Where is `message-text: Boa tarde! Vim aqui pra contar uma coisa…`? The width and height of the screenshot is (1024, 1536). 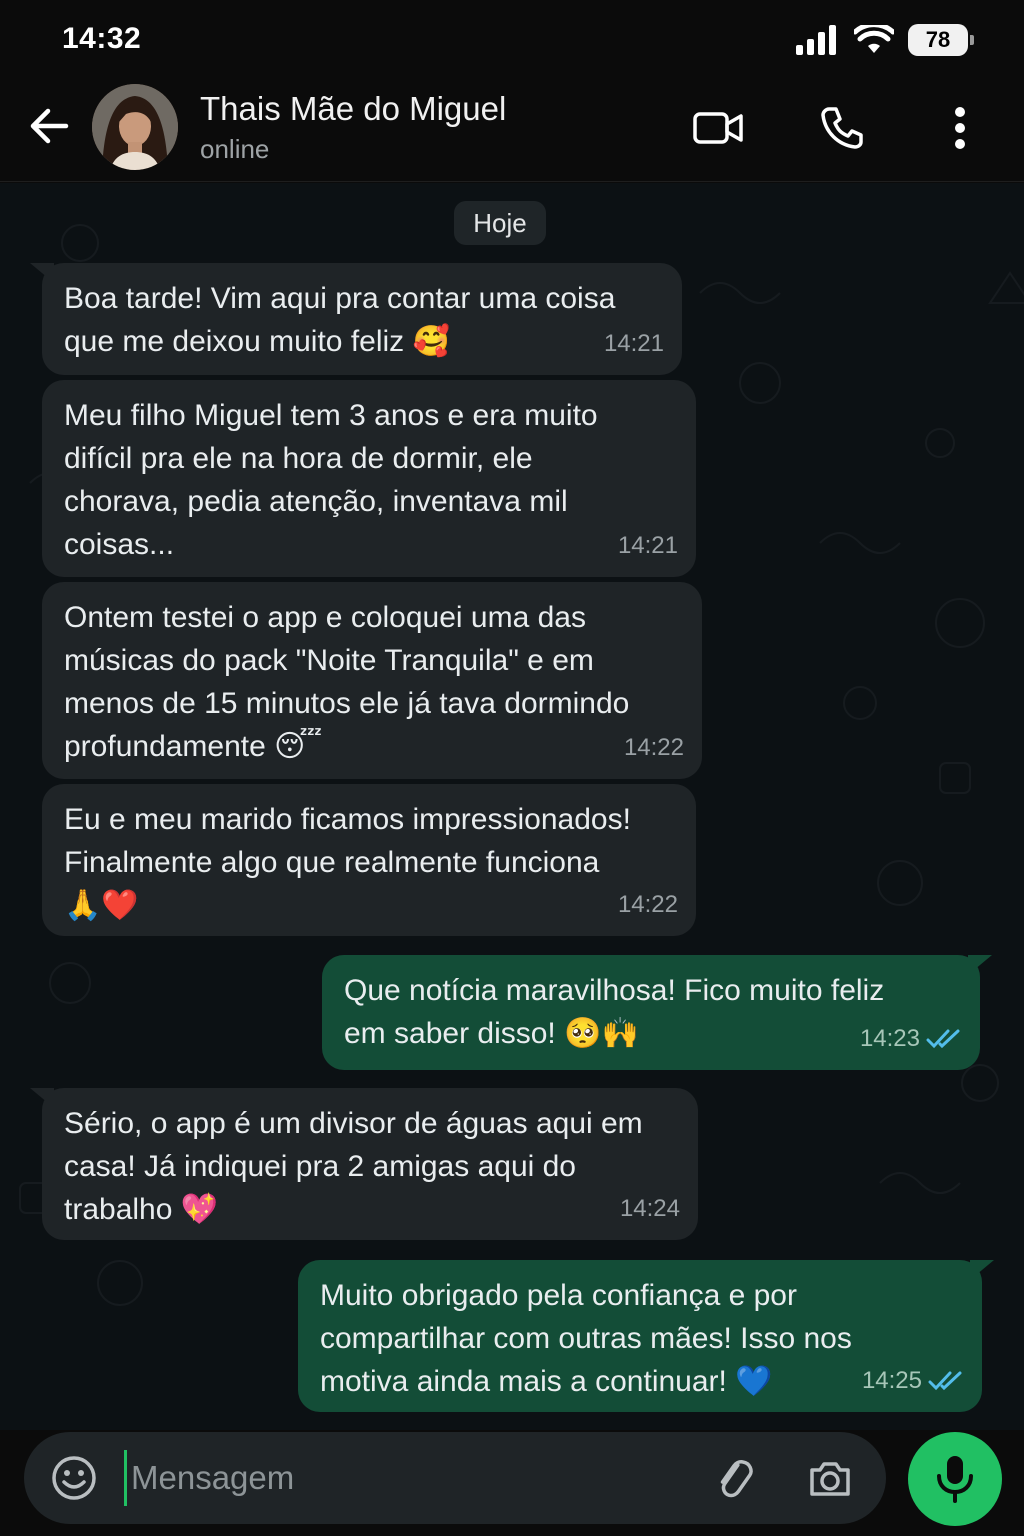 message-text: Boa tarde! Vim aqui pra contar uma coisa… is located at coordinates (340, 320).